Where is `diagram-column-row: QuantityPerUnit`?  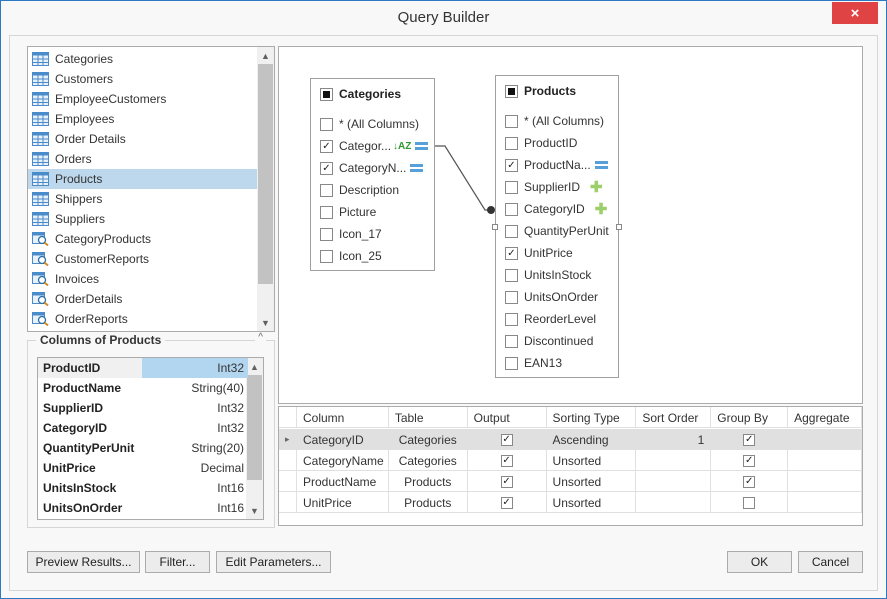 diagram-column-row: QuantityPerUnit is located at coordinates (557, 231).